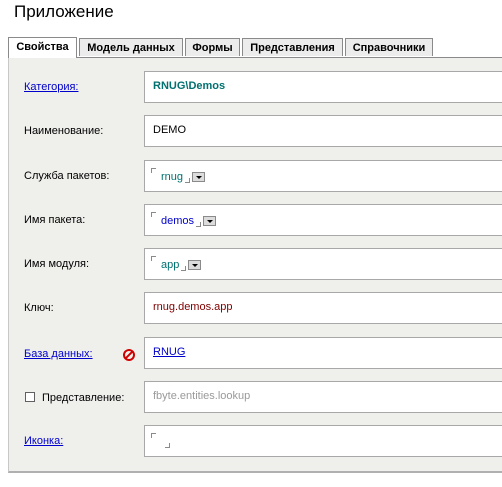 The width and height of the screenshot is (502, 487). What do you see at coordinates (323, 87) in the screenshot?
I see `category-field: RNUG\Demos` at bounding box center [323, 87].